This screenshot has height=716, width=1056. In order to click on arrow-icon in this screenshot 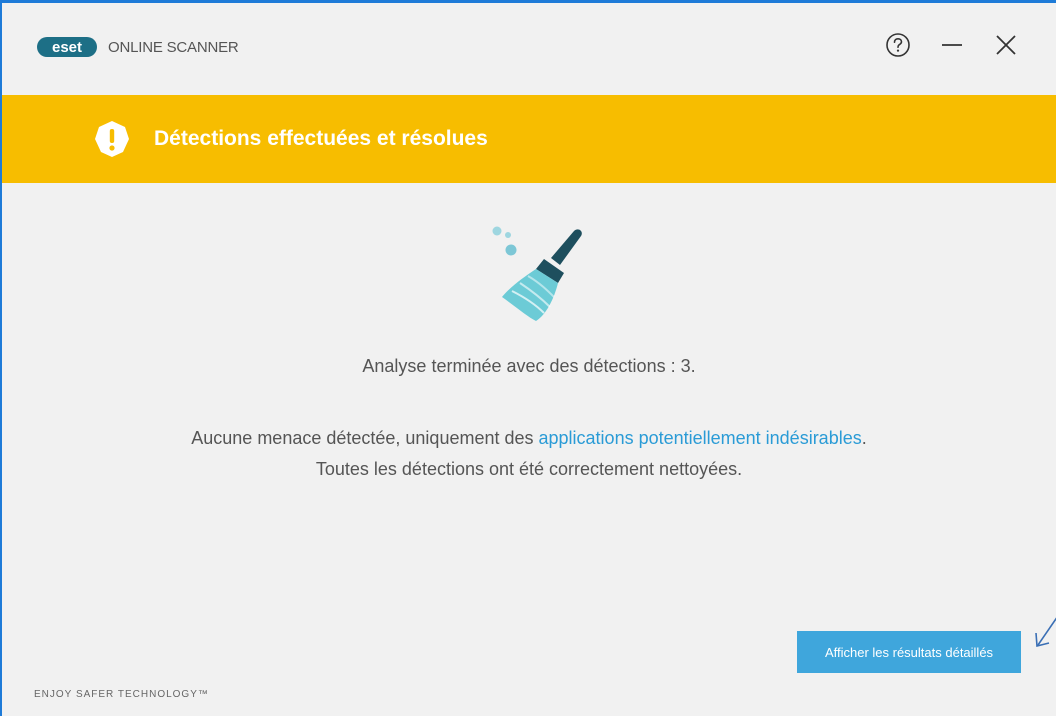, I will do `click(1045, 632)`.